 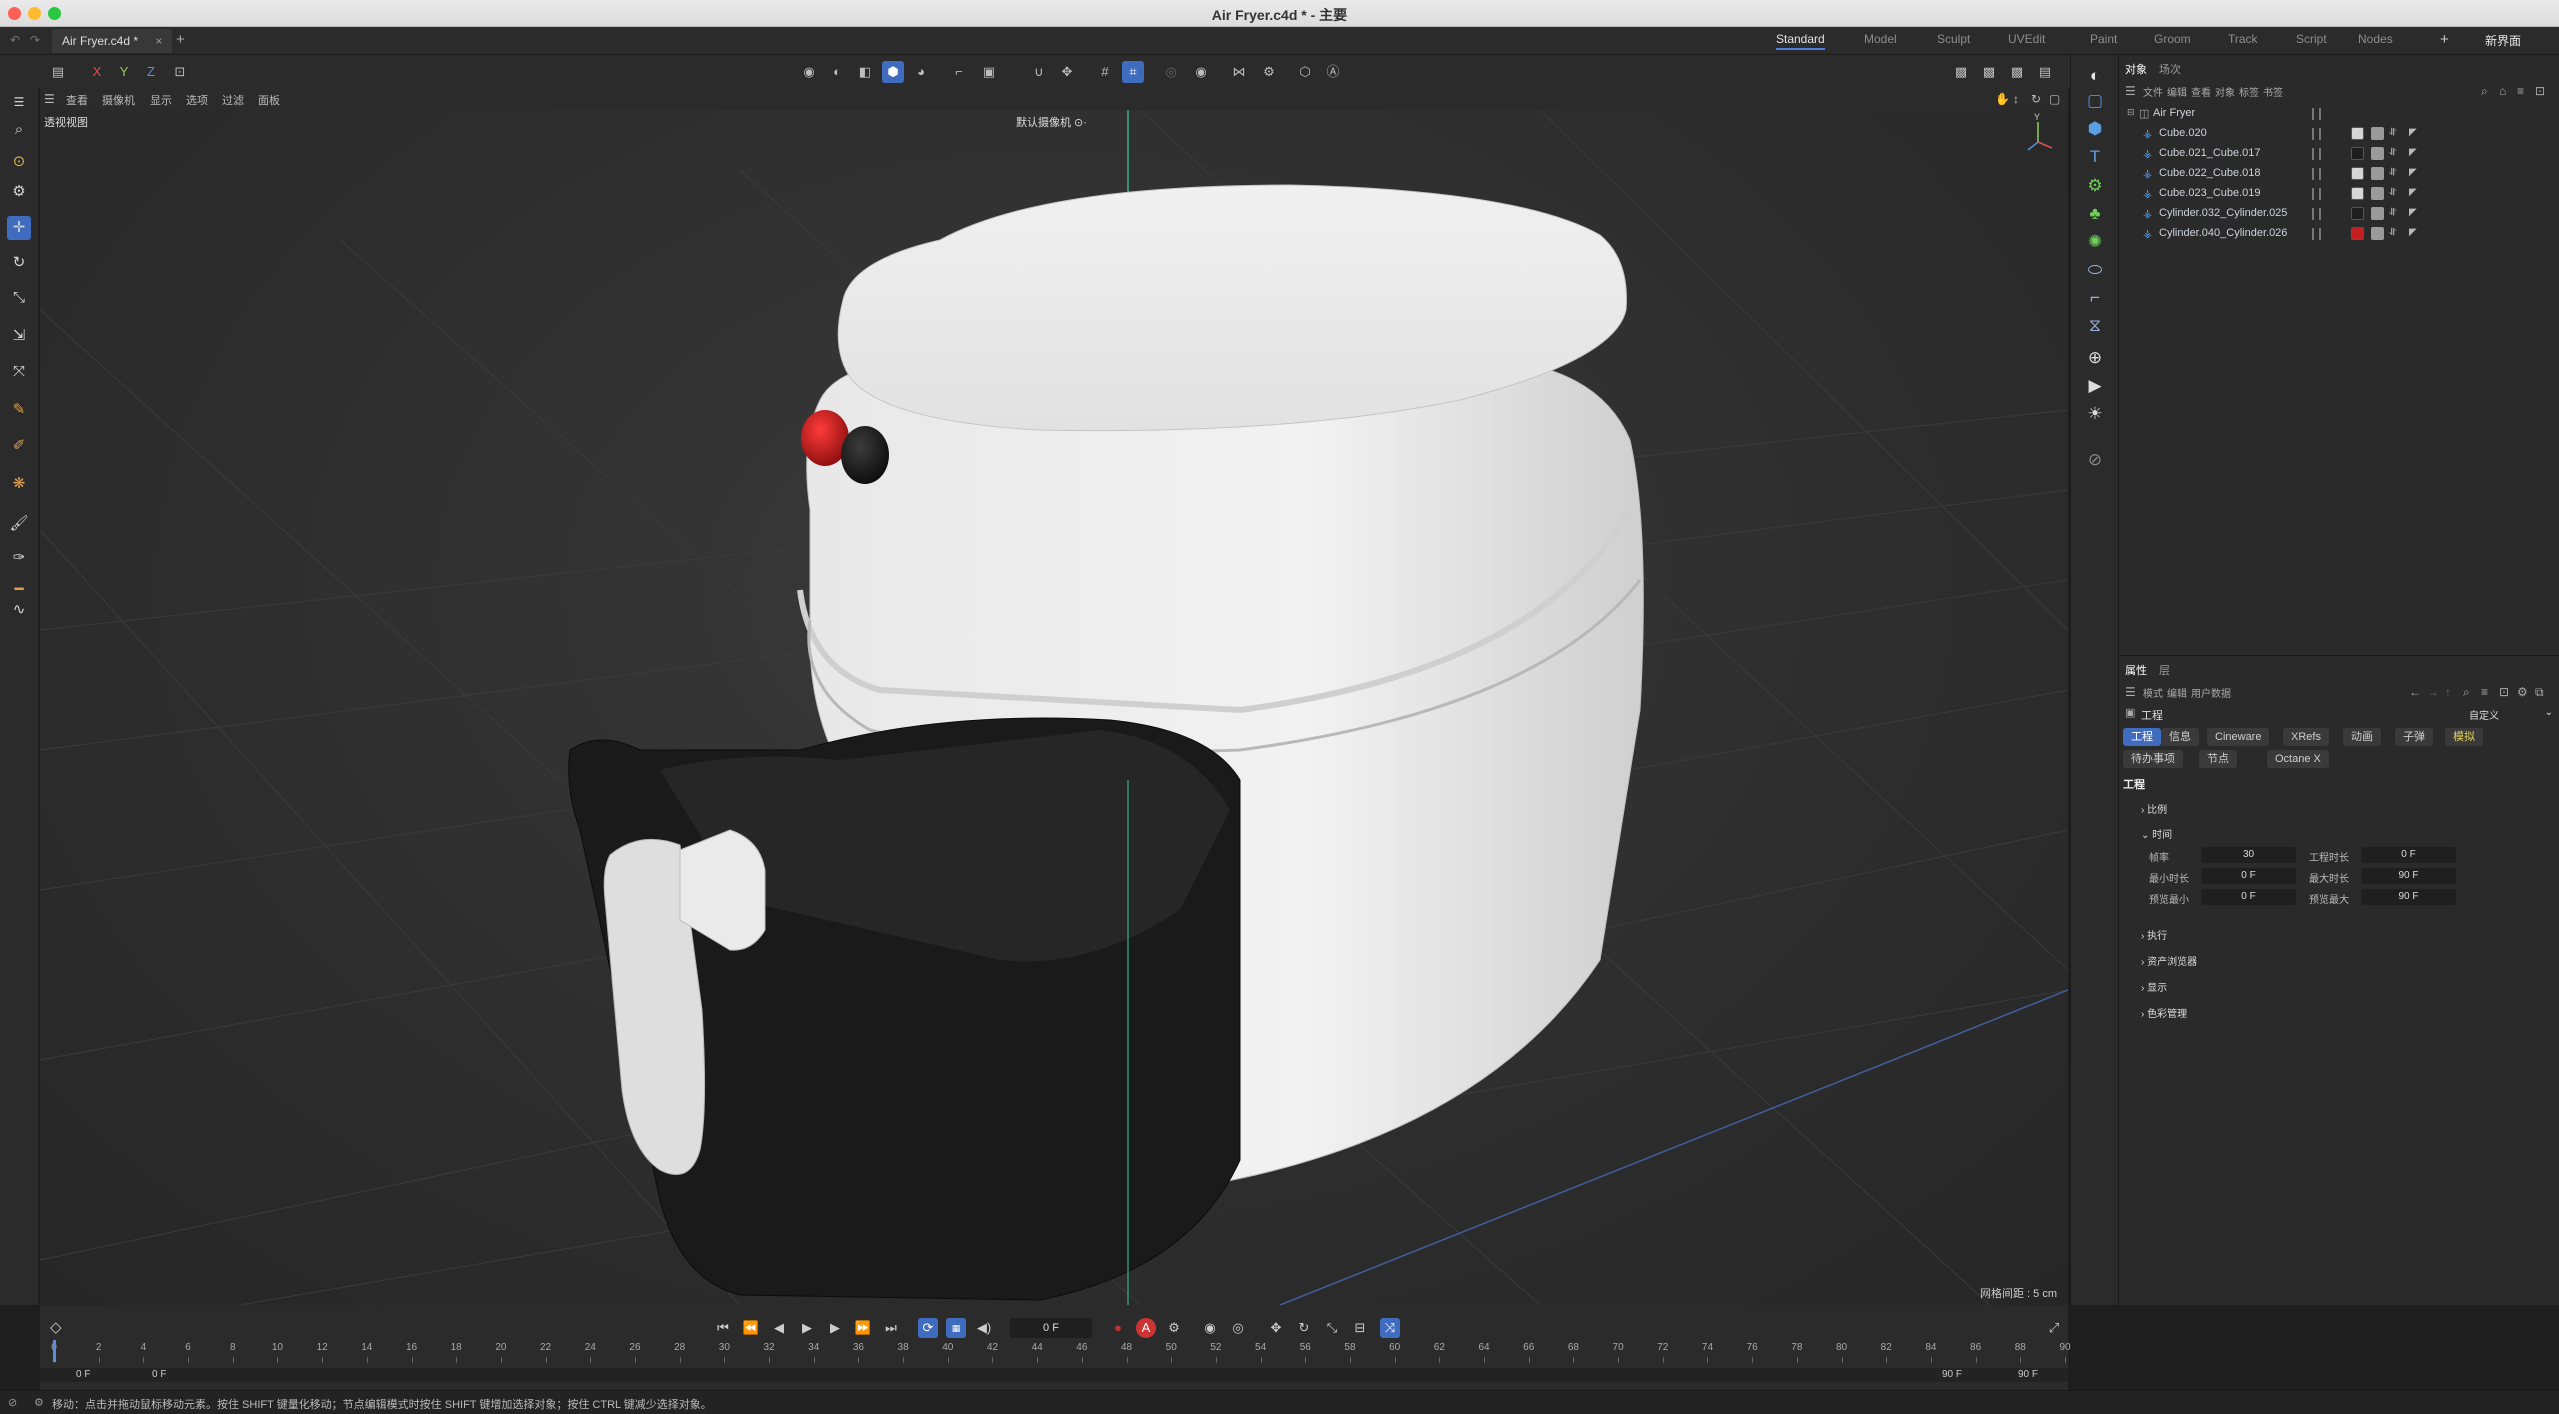 What do you see at coordinates (2298, 759) in the screenshot?
I see `attr-tab2-2: Octane X` at bounding box center [2298, 759].